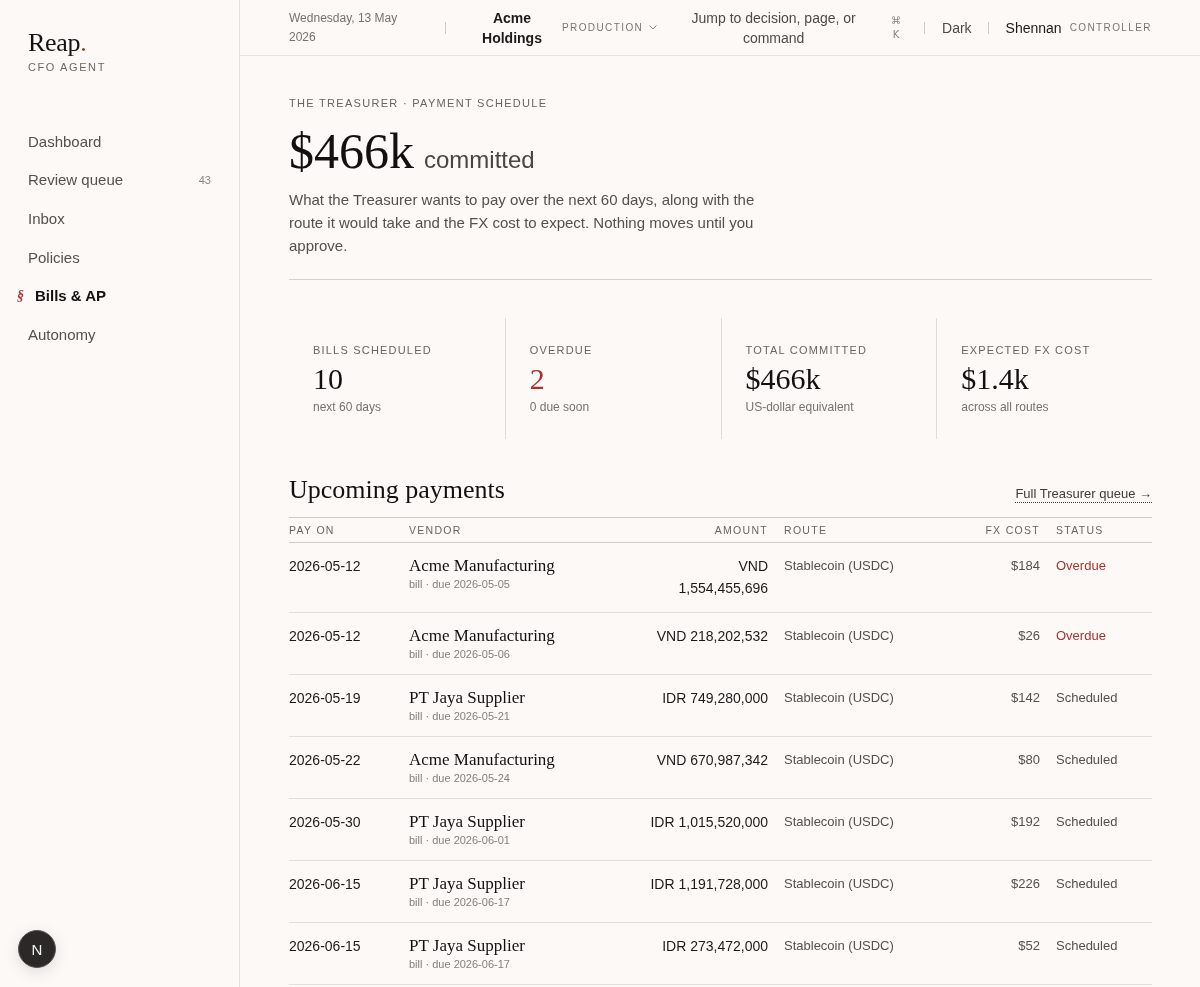 The width and height of the screenshot is (1200, 987). Describe the element at coordinates (896, 27) in the screenshot. I see `shortcut-hint: ⌘ K` at that location.